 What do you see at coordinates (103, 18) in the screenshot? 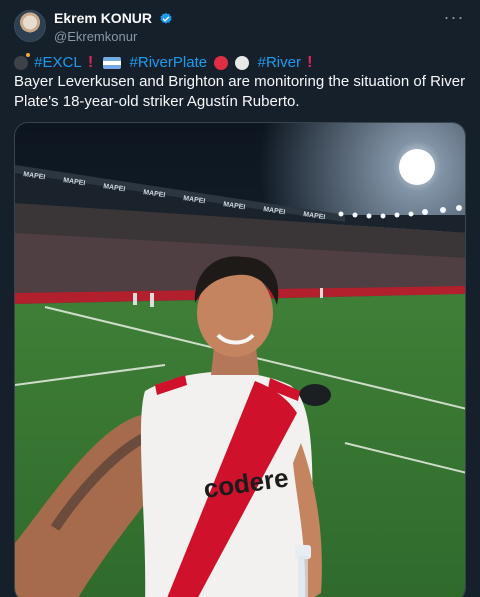
I see `author-display-name: Ekrem KONUR` at bounding box center [103, 18].